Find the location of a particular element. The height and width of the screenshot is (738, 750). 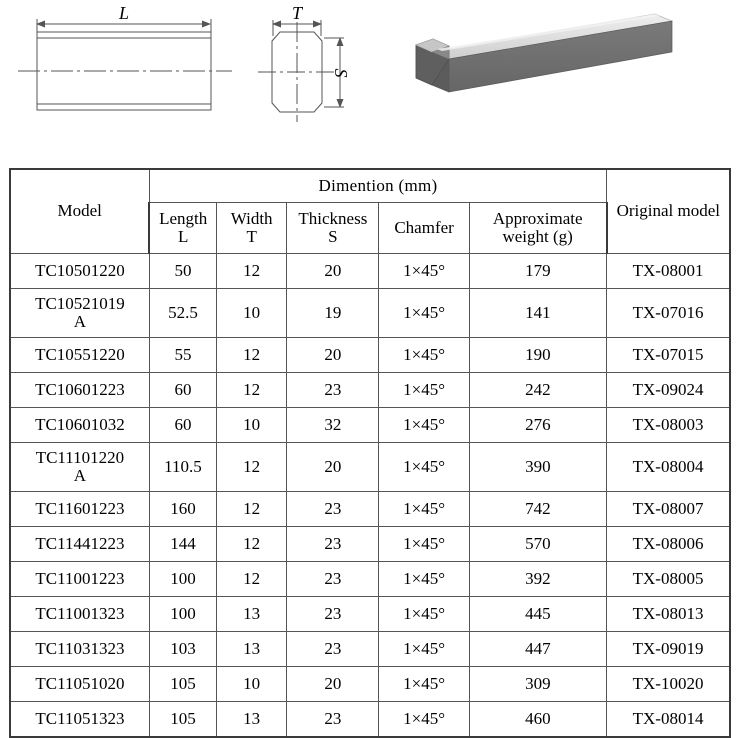

table-row: TC10601032 60 10 32 1×45° 276 TX-08003 is located at coordinates (370, 425).